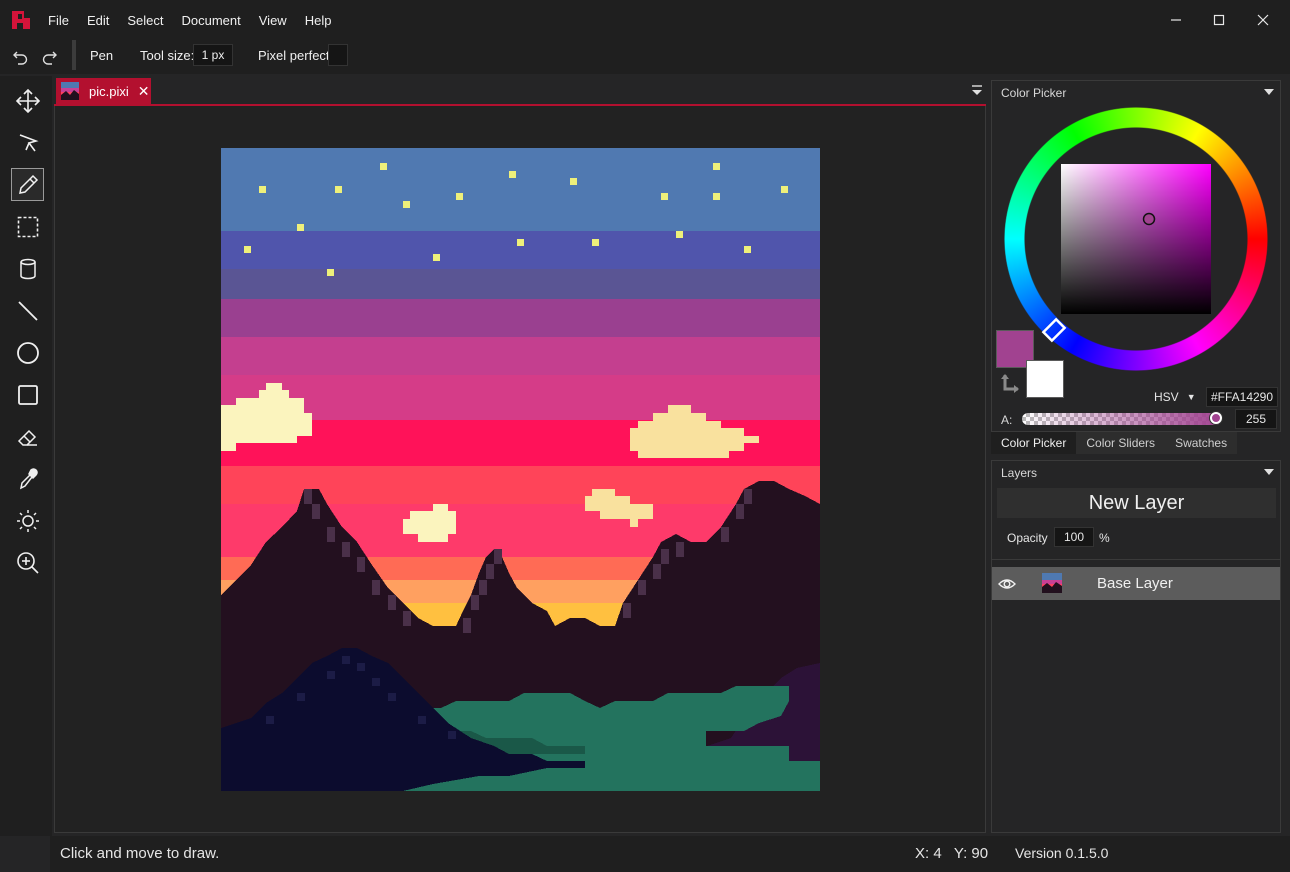 The height and width of the screenshot is (872, 1290). I want to click on alpha-input: 255, so click(1256, 419).